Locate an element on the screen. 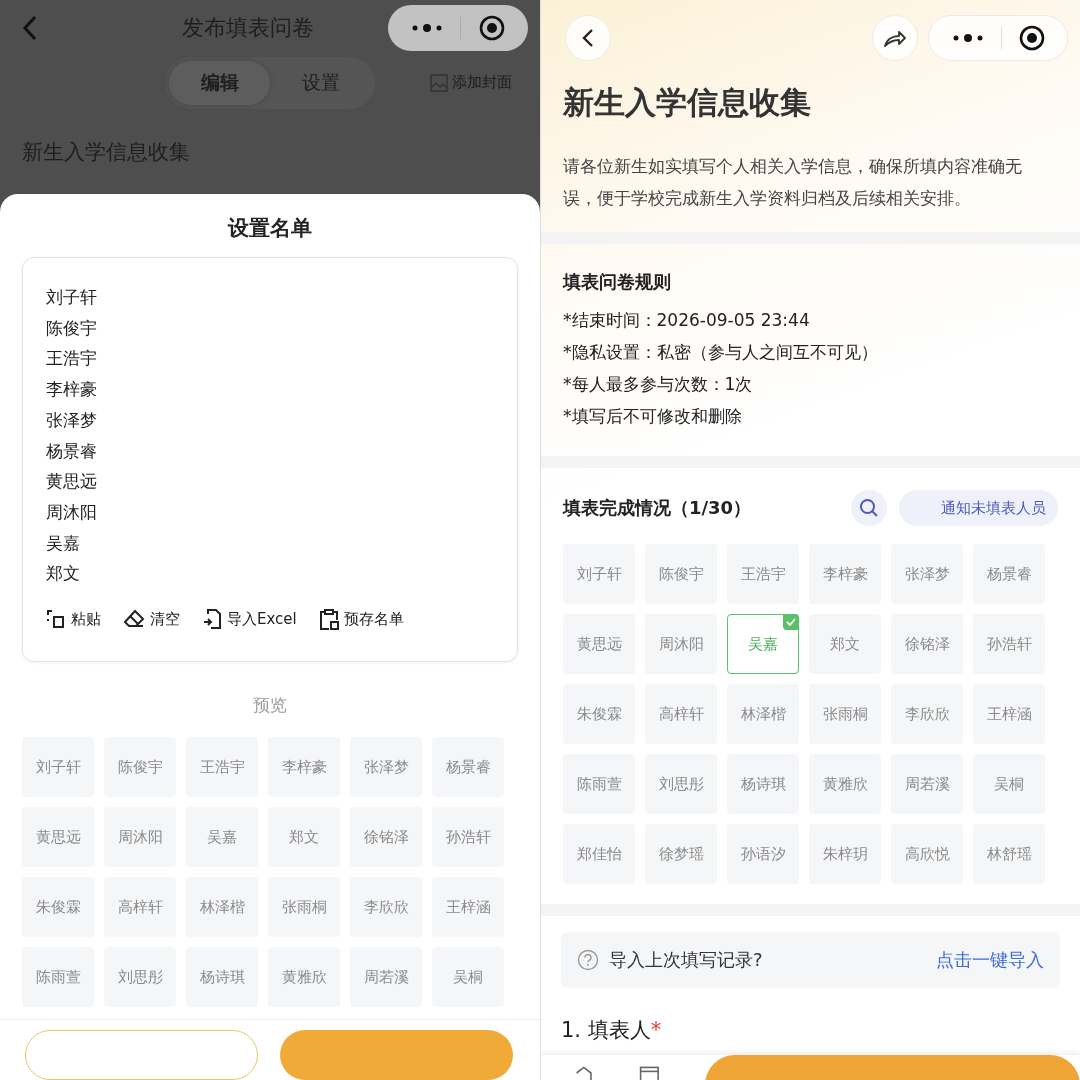 This screenshot has width=1080, height=1080. check-icon is located at coordinates (791, 622).